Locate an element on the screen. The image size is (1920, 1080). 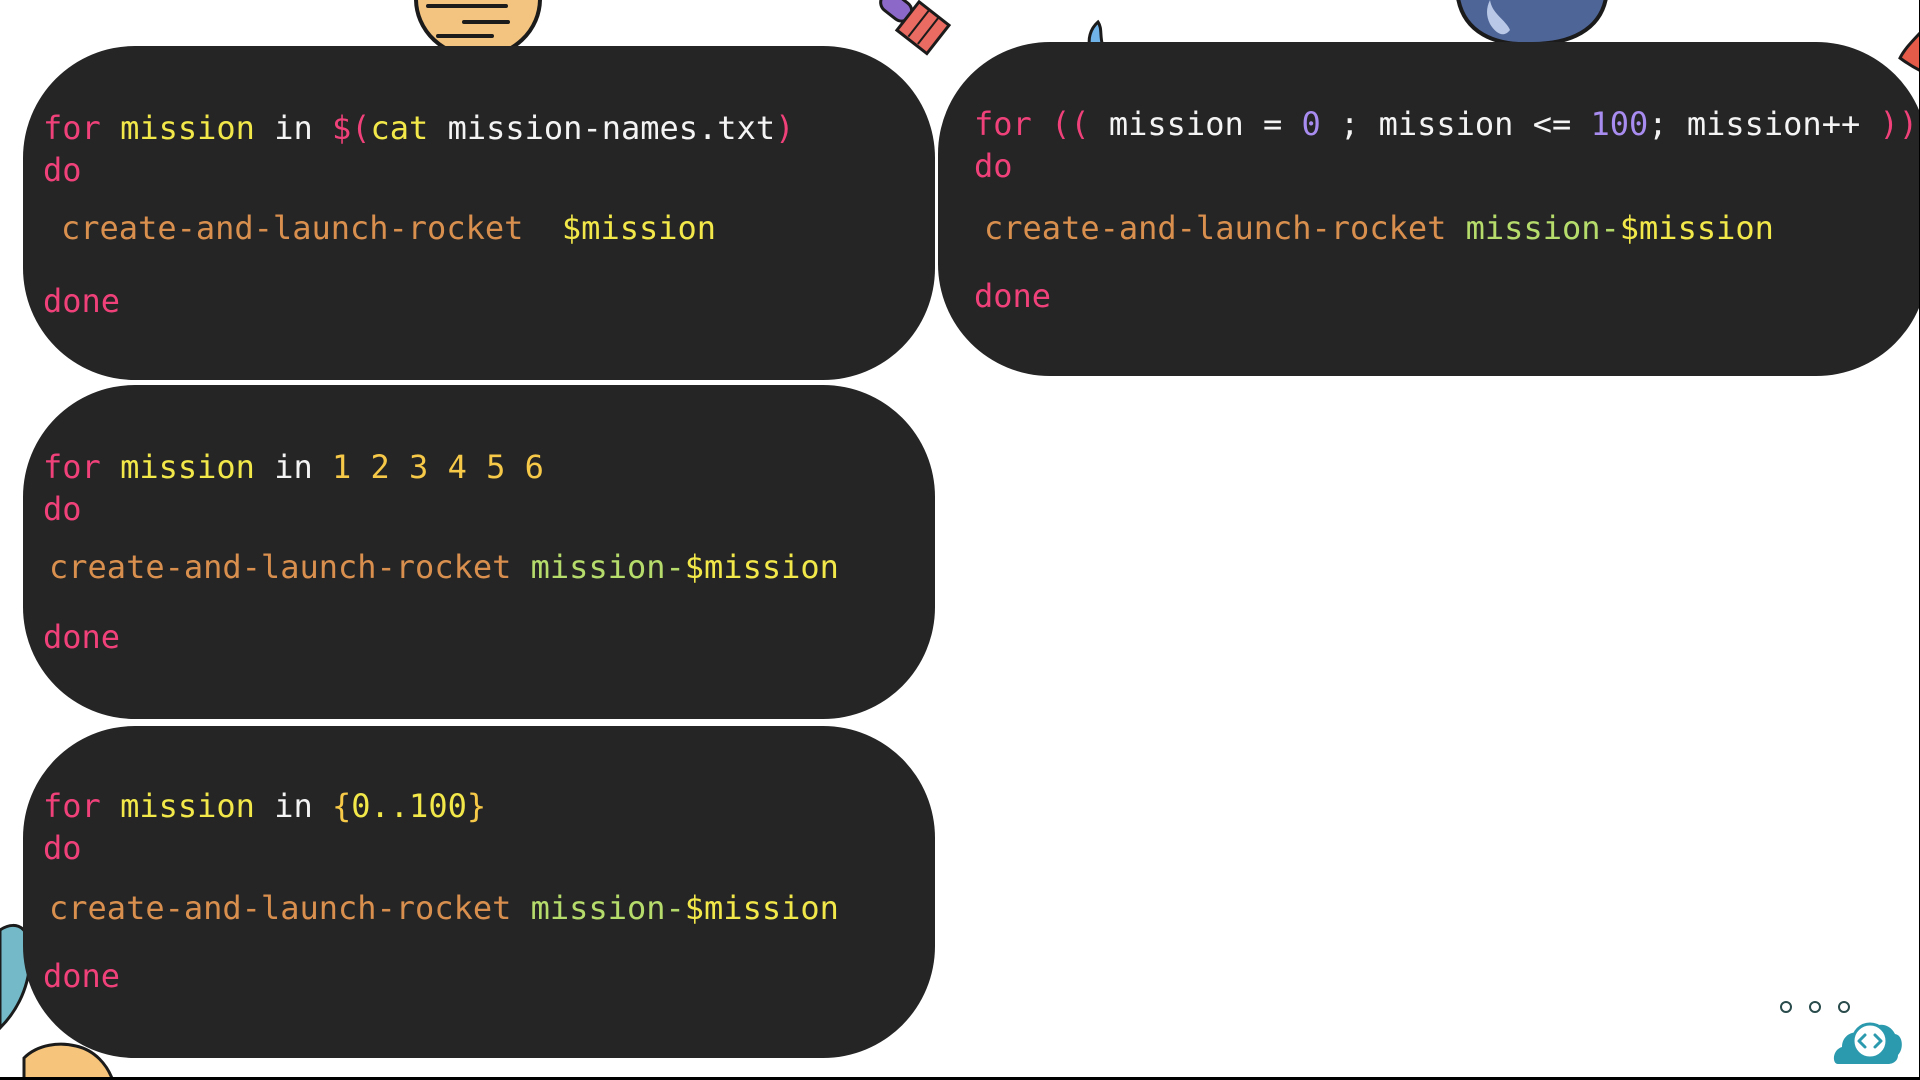
code-line-for: for mission in $(cat mission-names.txt) is located at coordinates (418, 129).